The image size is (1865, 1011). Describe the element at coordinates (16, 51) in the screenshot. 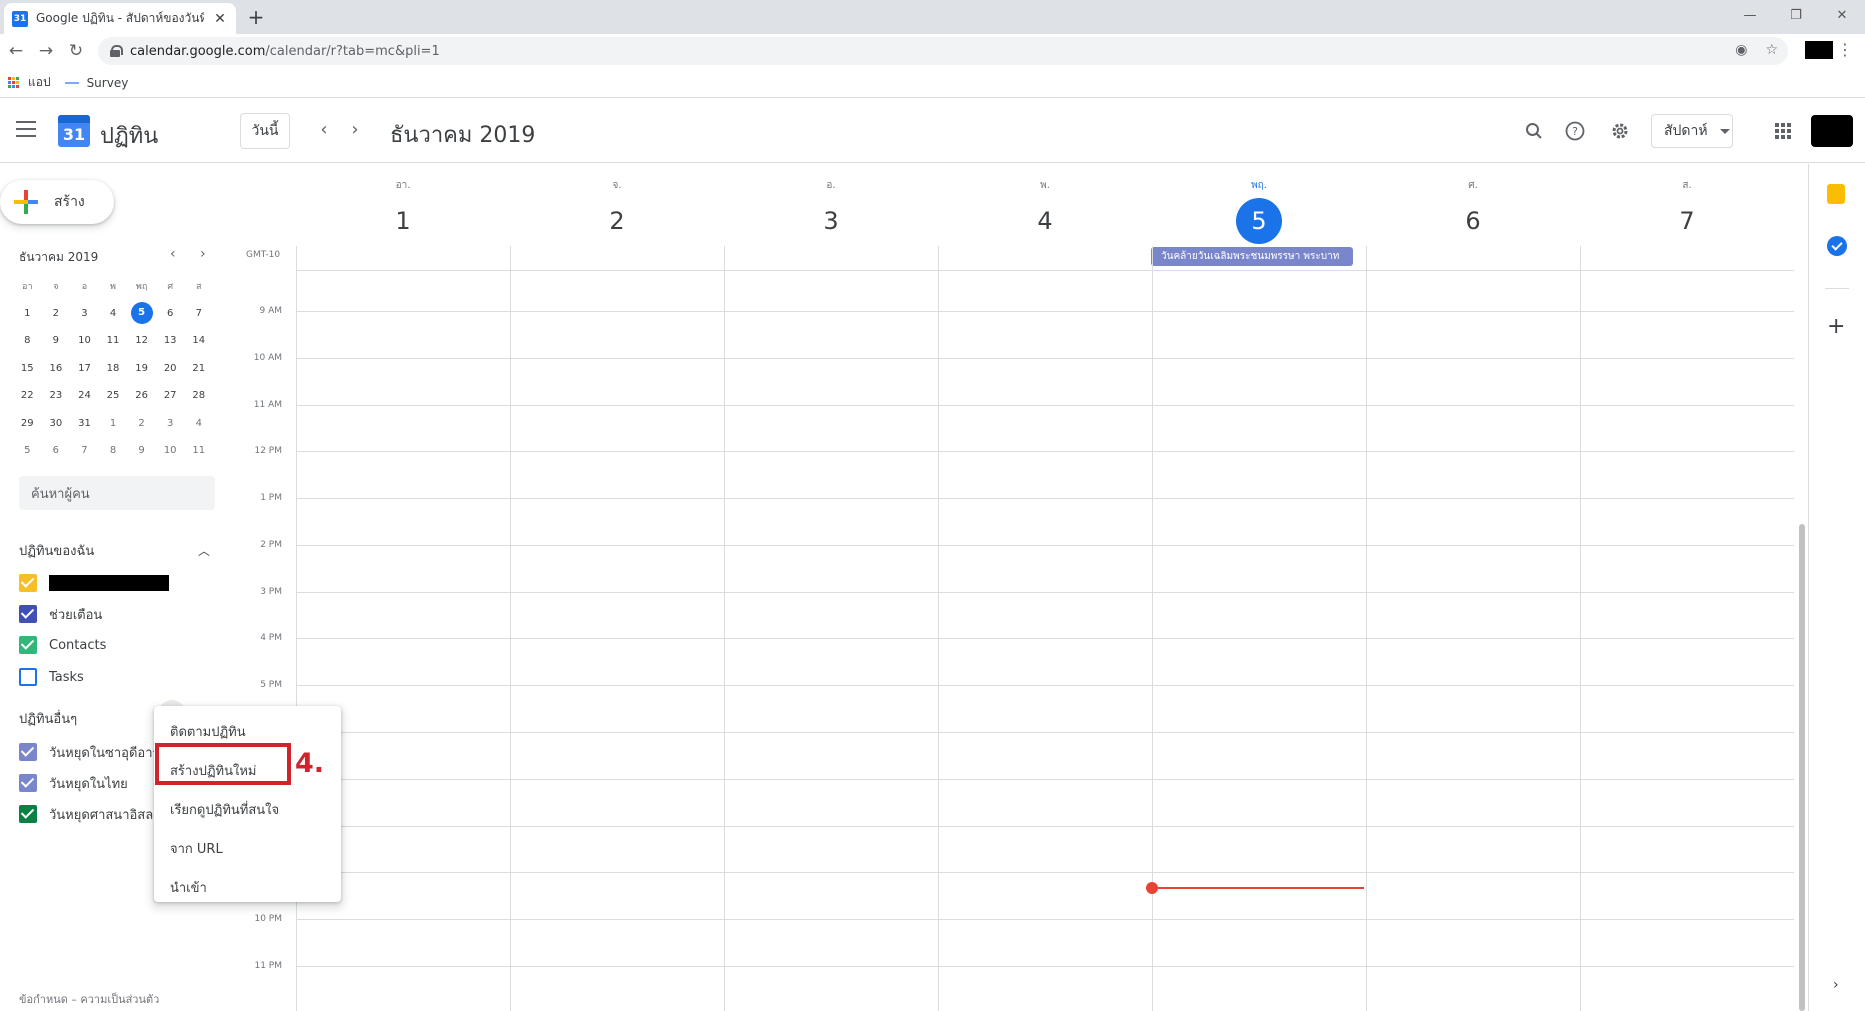

I see `back-arrow-icon: ←` at that location.